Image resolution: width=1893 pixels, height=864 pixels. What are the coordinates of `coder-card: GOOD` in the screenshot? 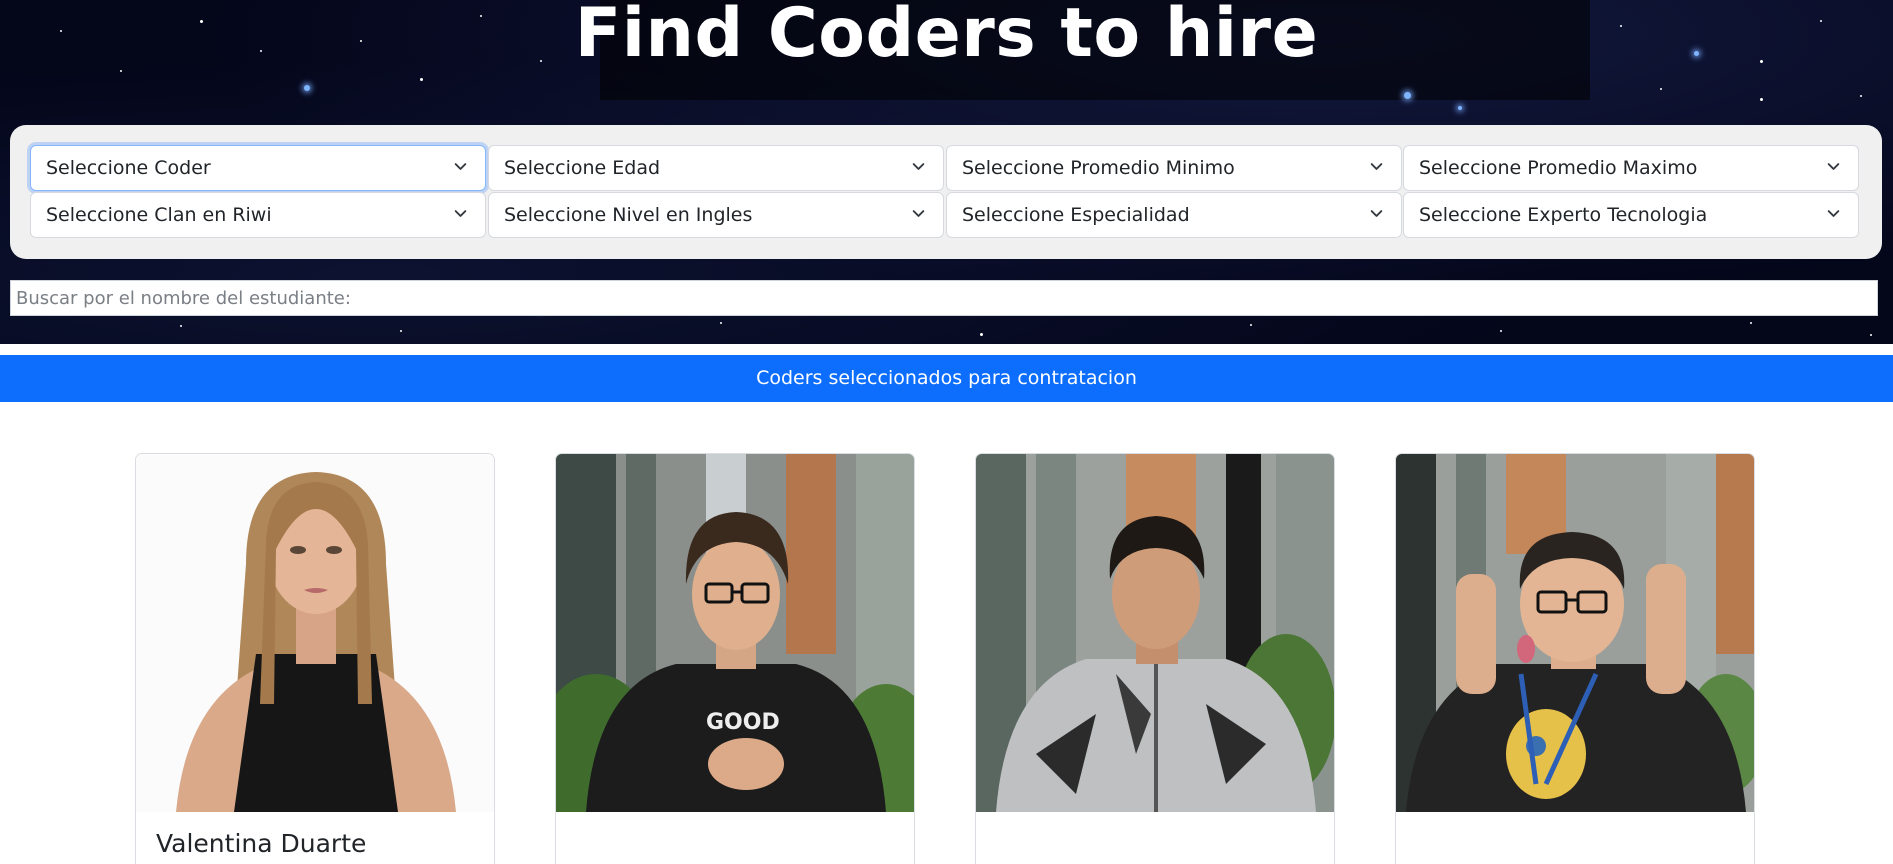 It's located at (735, 658).